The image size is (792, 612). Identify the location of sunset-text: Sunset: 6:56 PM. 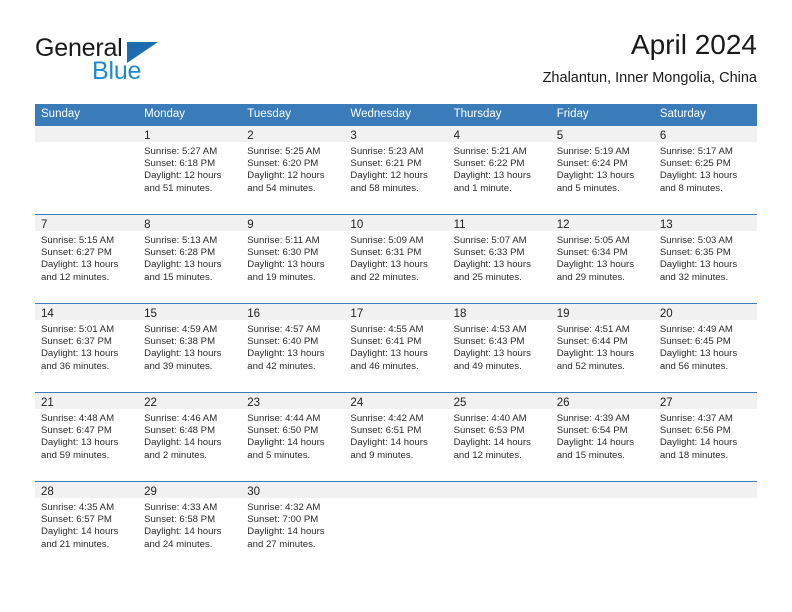
(695, 431).